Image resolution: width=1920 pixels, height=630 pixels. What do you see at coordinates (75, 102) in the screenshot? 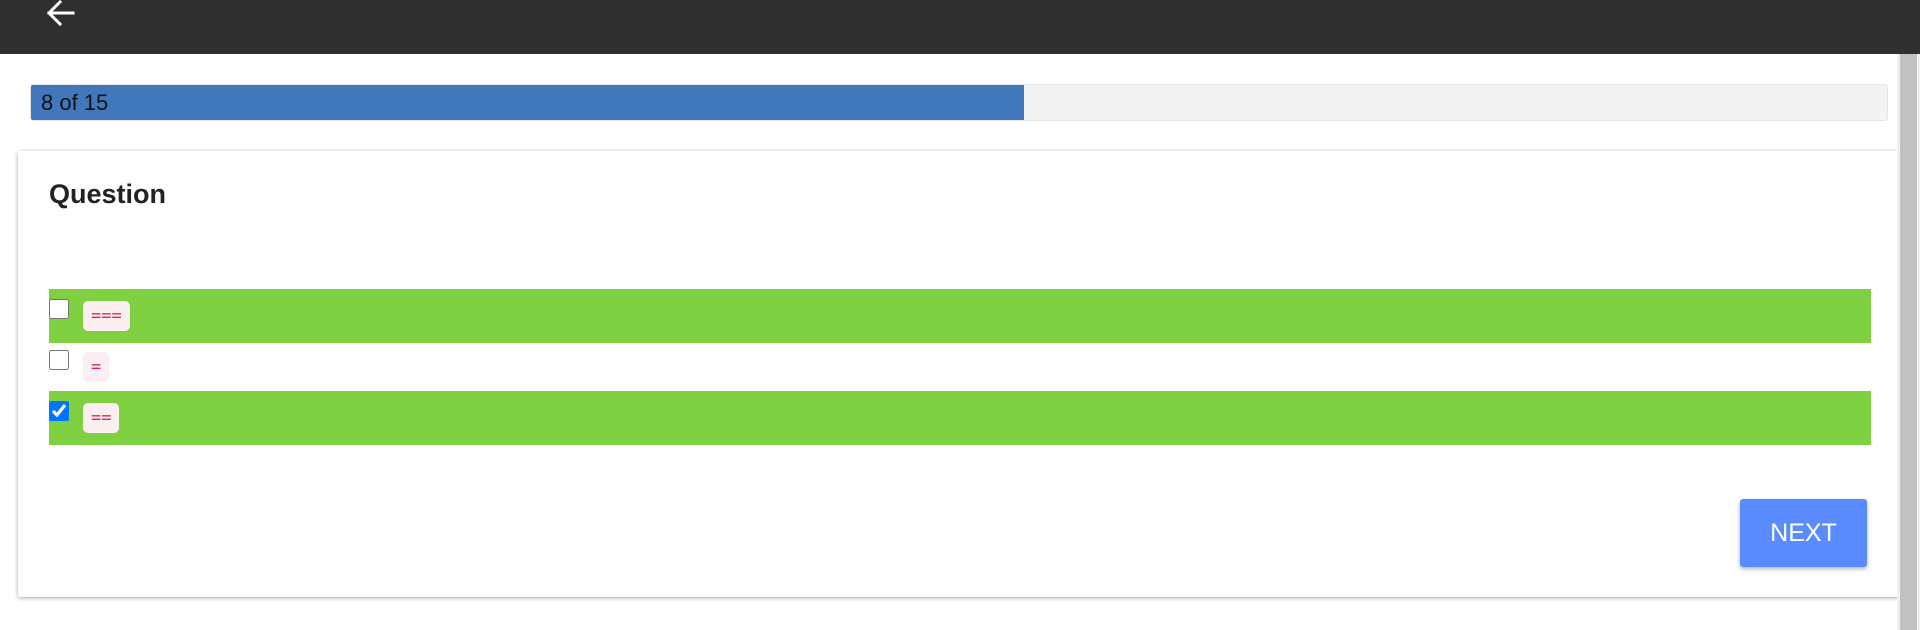
I see `progress-label: 8 of 15` at bounding box center [75, 102].